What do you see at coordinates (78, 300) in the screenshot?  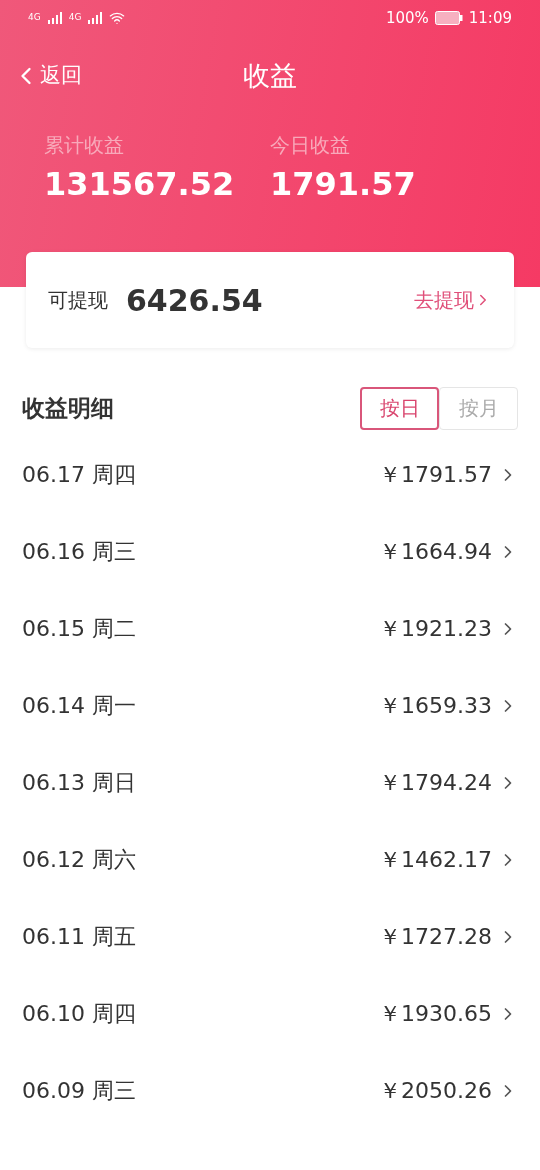 I see `withdraw-label: 可提现` at bounding box center [78, 300].